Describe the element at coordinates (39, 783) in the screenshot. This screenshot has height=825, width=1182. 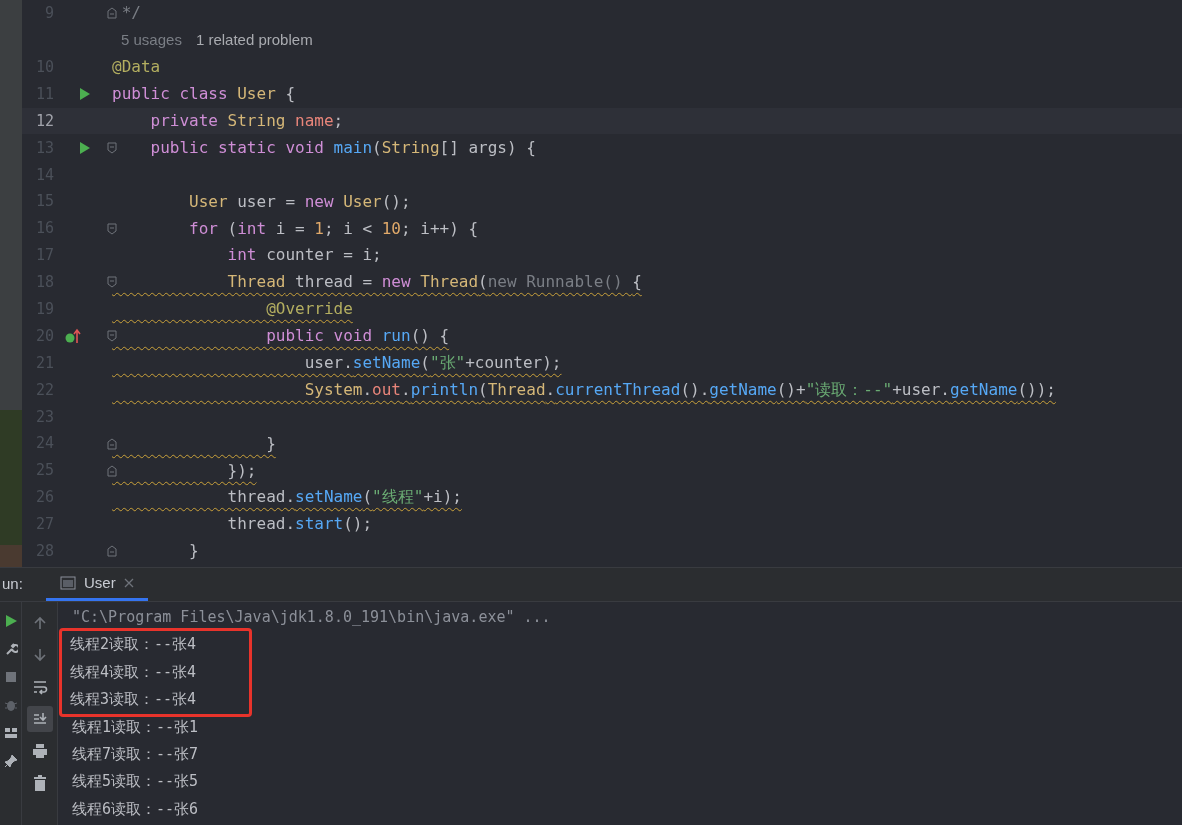
I see `trash-icon` at that location.